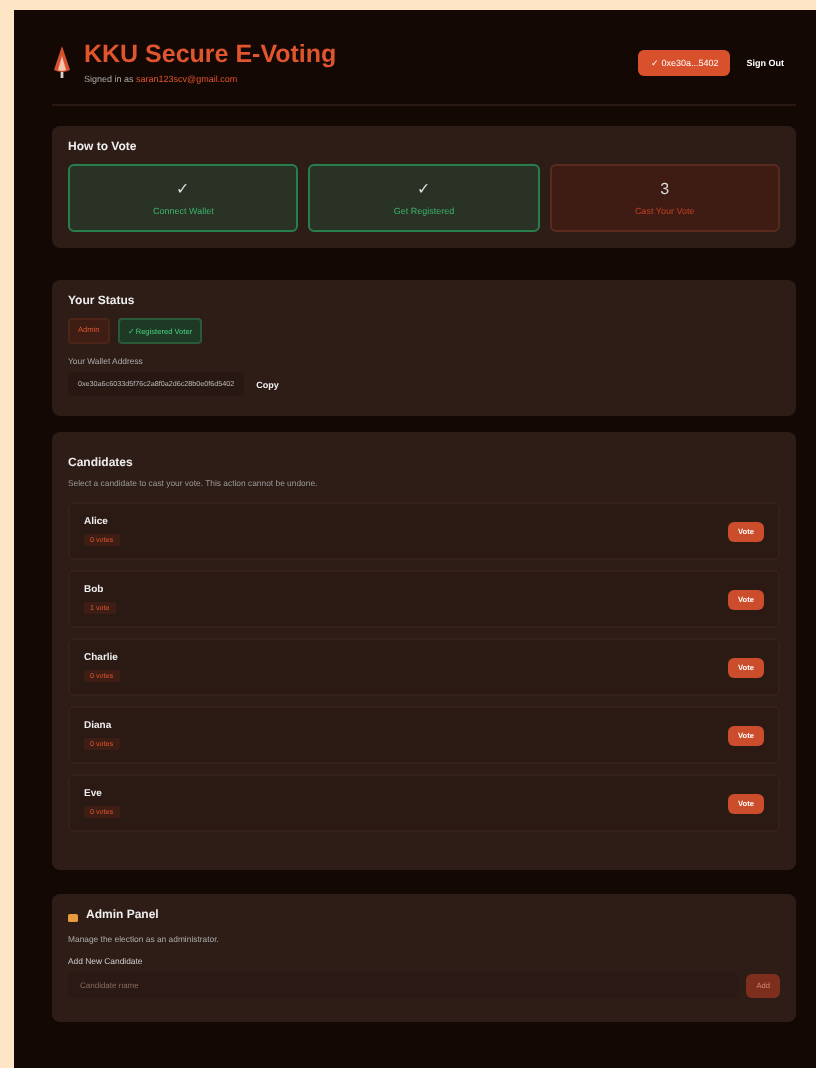 The image size is (816, 1068). What do you see at coordinates (665, 189) in the screenshot?
I see `step-mark: 3` at bounding box center [665, 189].